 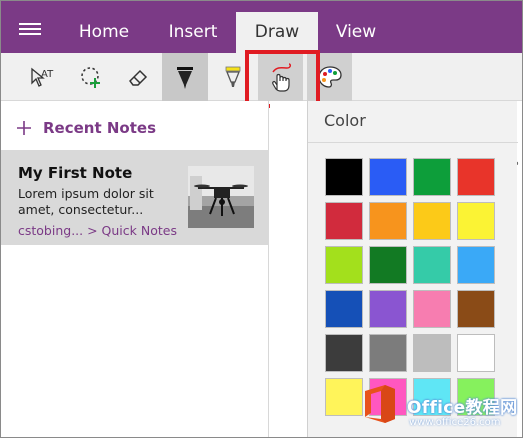 I want to click on note-location: cstobing... > Quick Notes, so click(x=97, y=230).